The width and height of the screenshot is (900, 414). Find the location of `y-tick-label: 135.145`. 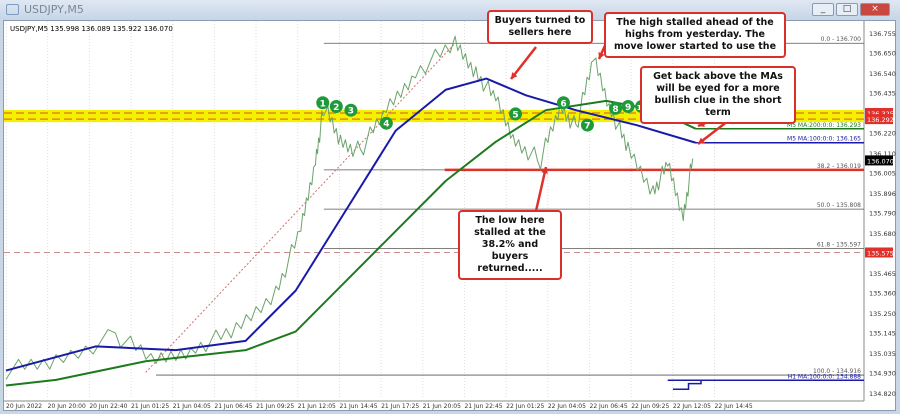

y-tick-label: 135.145 is located at coordinates (882, 333).